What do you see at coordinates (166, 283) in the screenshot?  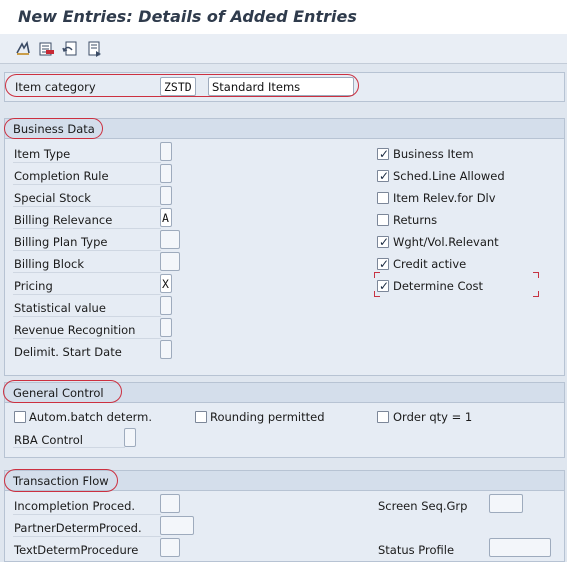 I see `pricing-field: X` at bounding box center [166, 283].